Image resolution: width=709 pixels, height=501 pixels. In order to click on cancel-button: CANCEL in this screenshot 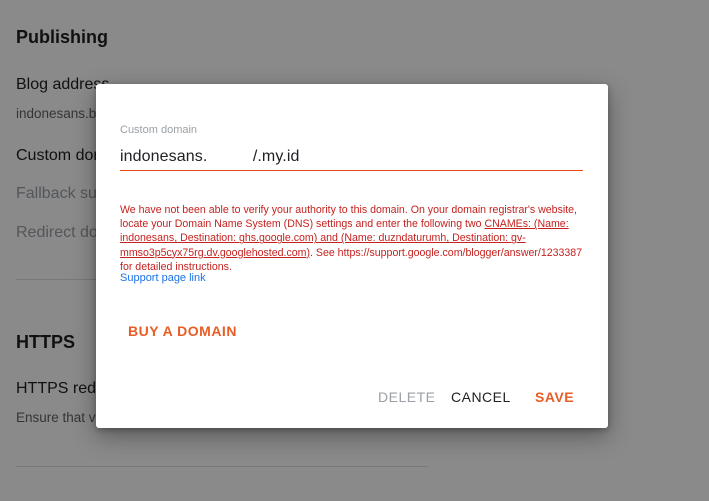, I will do `click(481, 397)`.